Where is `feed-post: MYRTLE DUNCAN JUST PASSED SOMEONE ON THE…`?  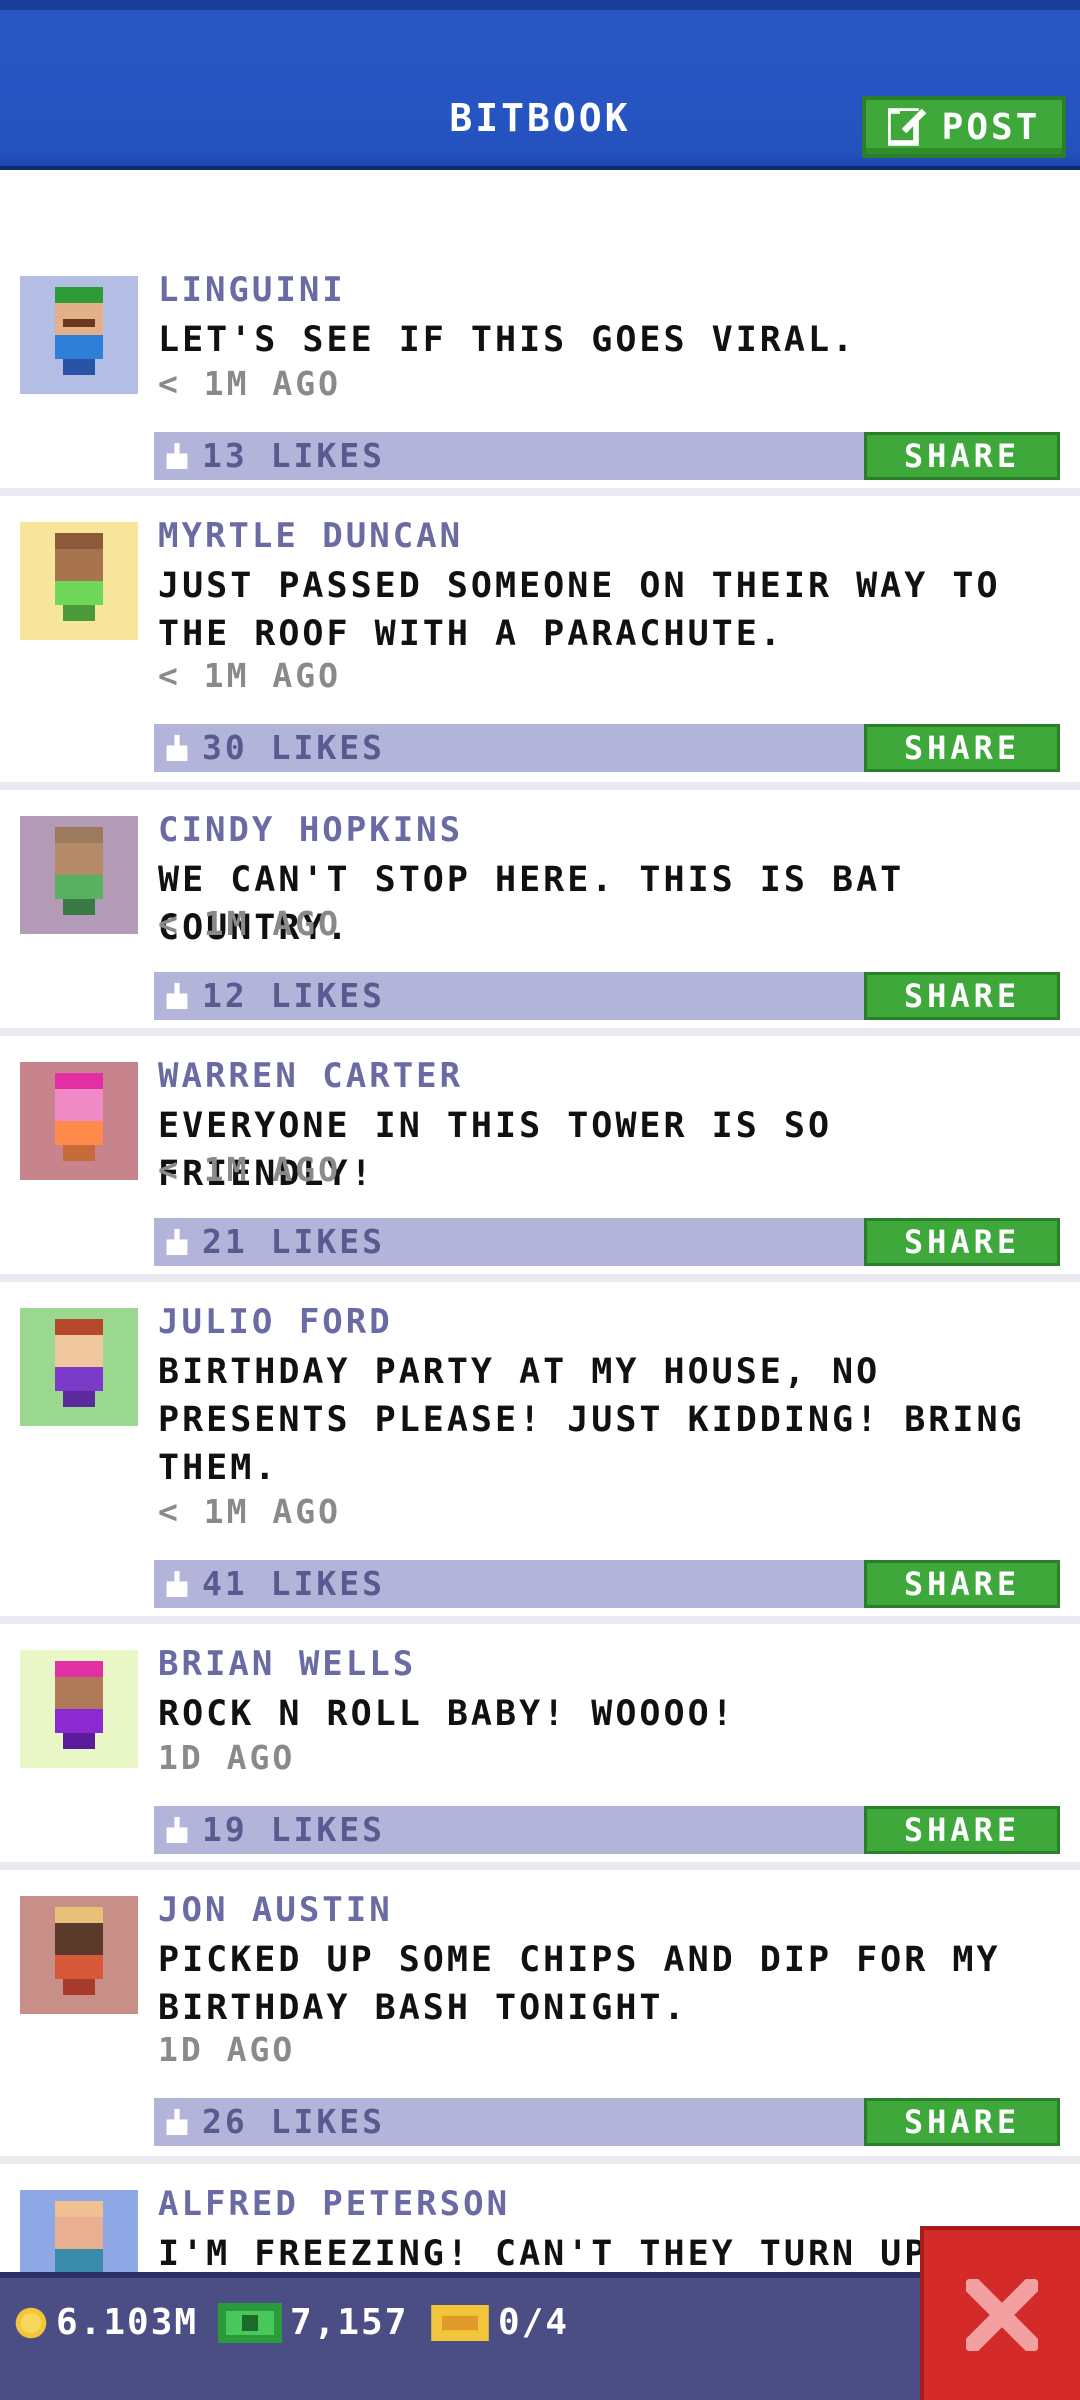 feed-post: MYRTLE DUNCAN JUST PASSED SOMEONE ON THE… is located at coordinates (540, 643).